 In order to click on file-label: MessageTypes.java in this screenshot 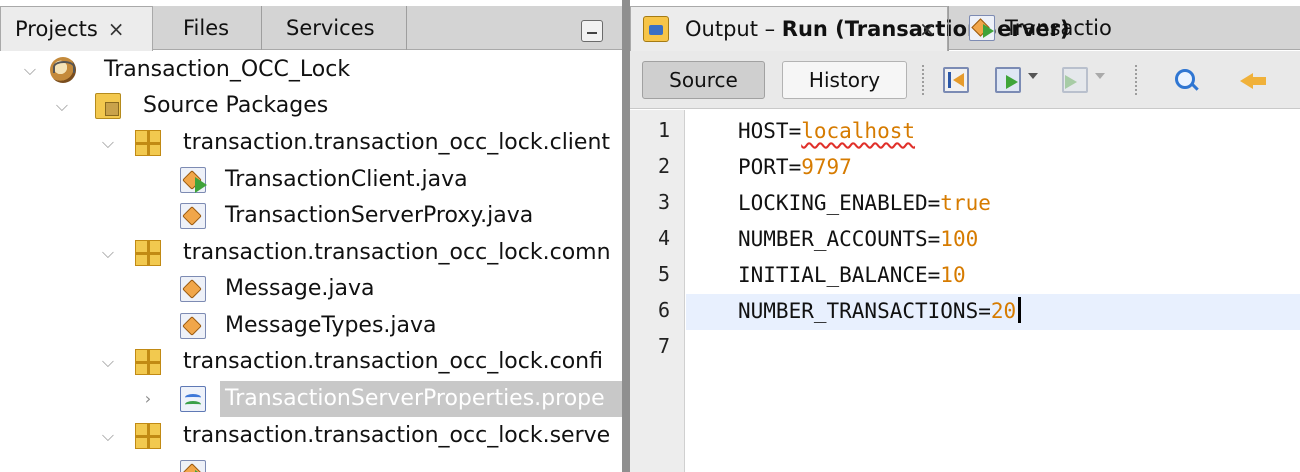, I will do `click(331, 325)`.